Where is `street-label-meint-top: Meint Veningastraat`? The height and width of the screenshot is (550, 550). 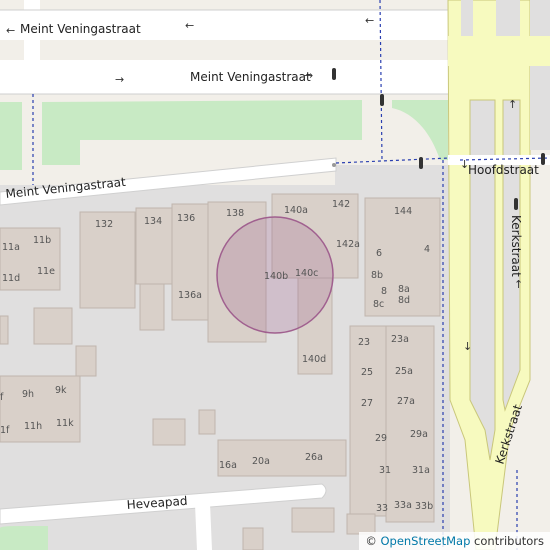 street-label-meint-top: Meint Veningastraat is located at coordinates (80, 29).